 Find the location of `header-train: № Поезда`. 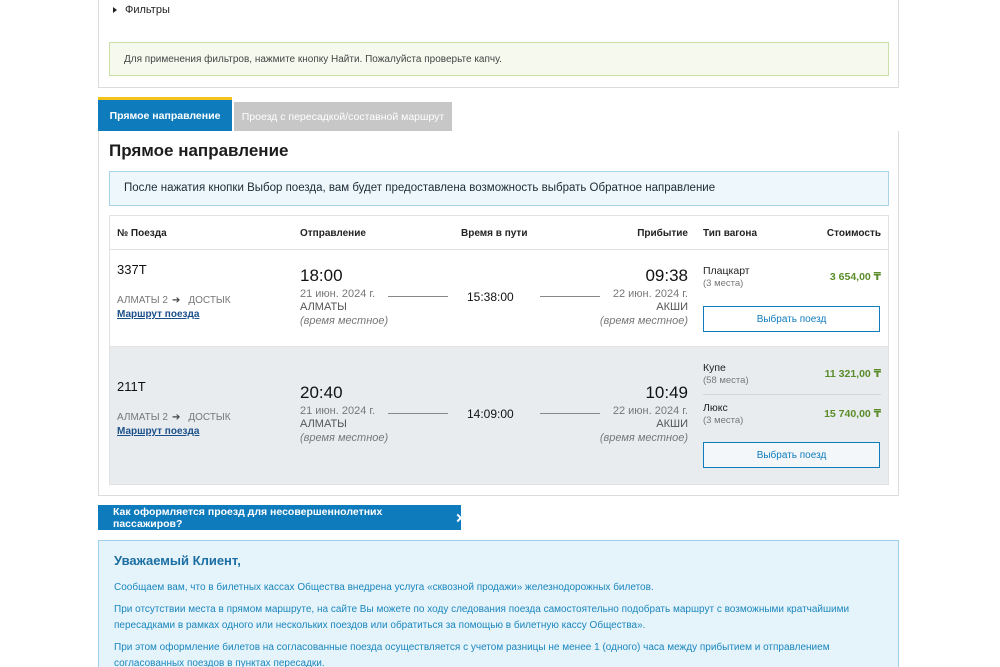

header-train: № Поезда is located at coordinates (142, 233).